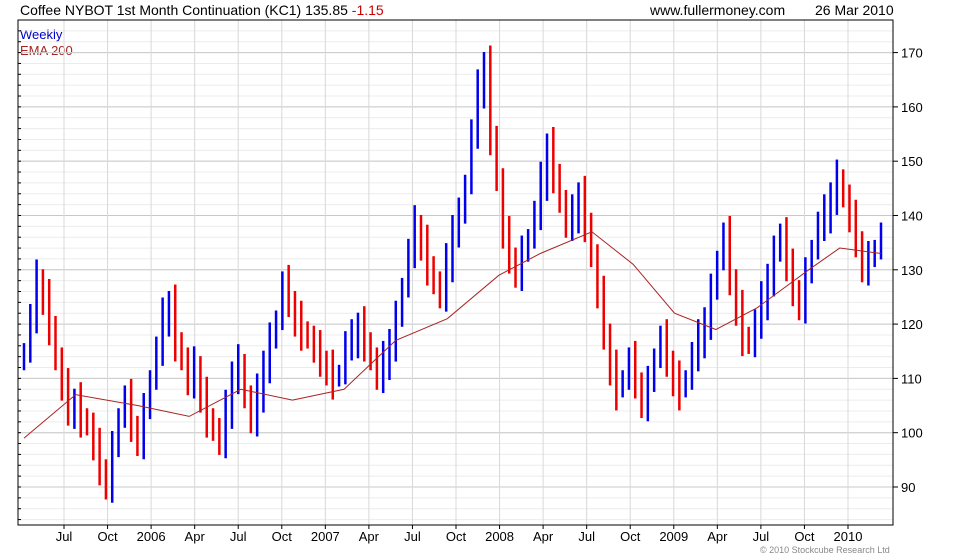  I want to click on y-tick-label: 110, so click(911, 378).